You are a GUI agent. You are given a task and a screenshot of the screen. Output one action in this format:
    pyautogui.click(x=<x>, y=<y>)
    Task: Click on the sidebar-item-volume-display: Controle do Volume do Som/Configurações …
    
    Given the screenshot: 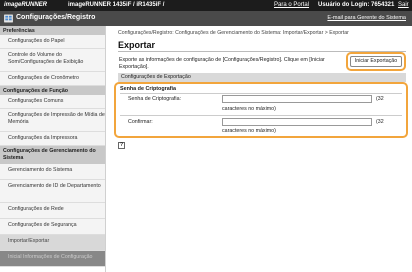 What is the action you would take?
    pyautogui.click(x=52, y=60)
    